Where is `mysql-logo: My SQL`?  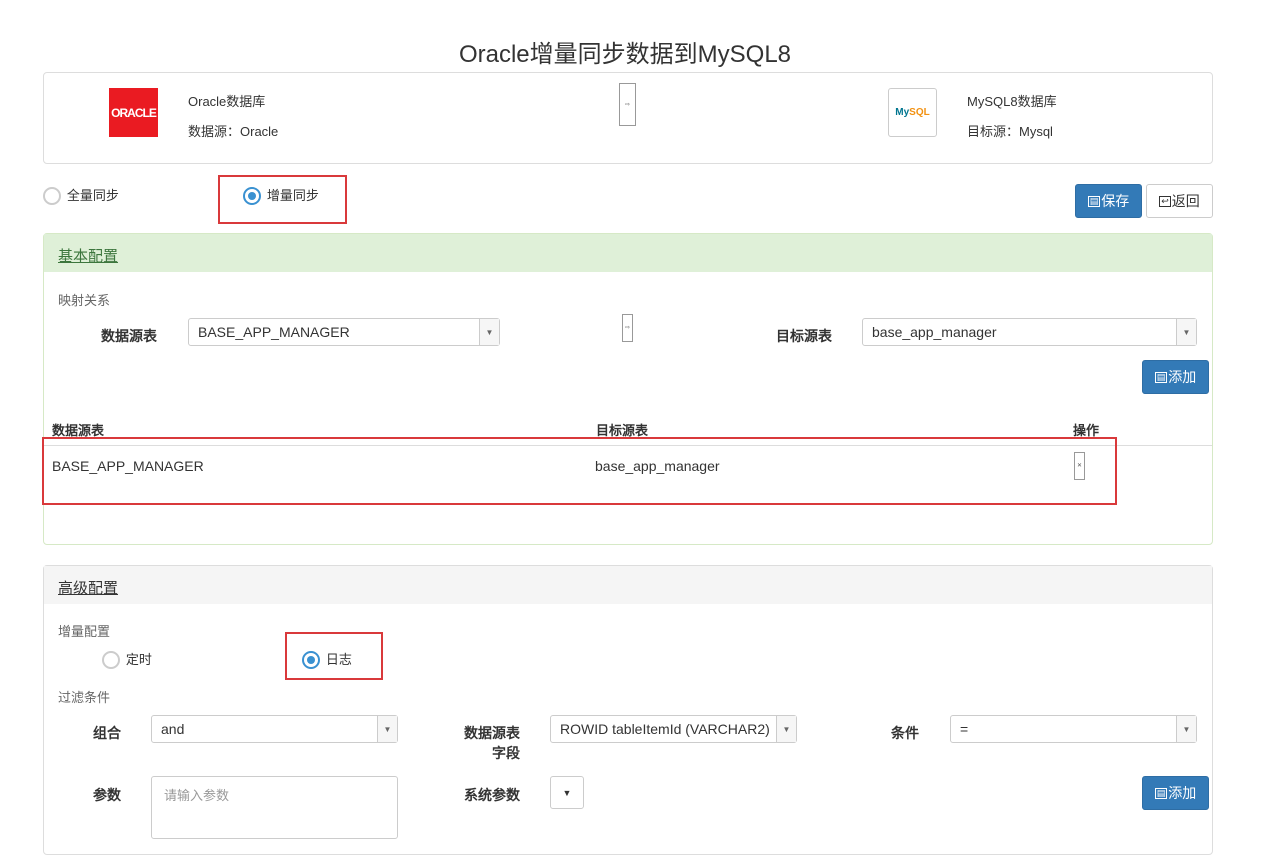
mysql-logo: My SQL is located at coordinates (912, 112).